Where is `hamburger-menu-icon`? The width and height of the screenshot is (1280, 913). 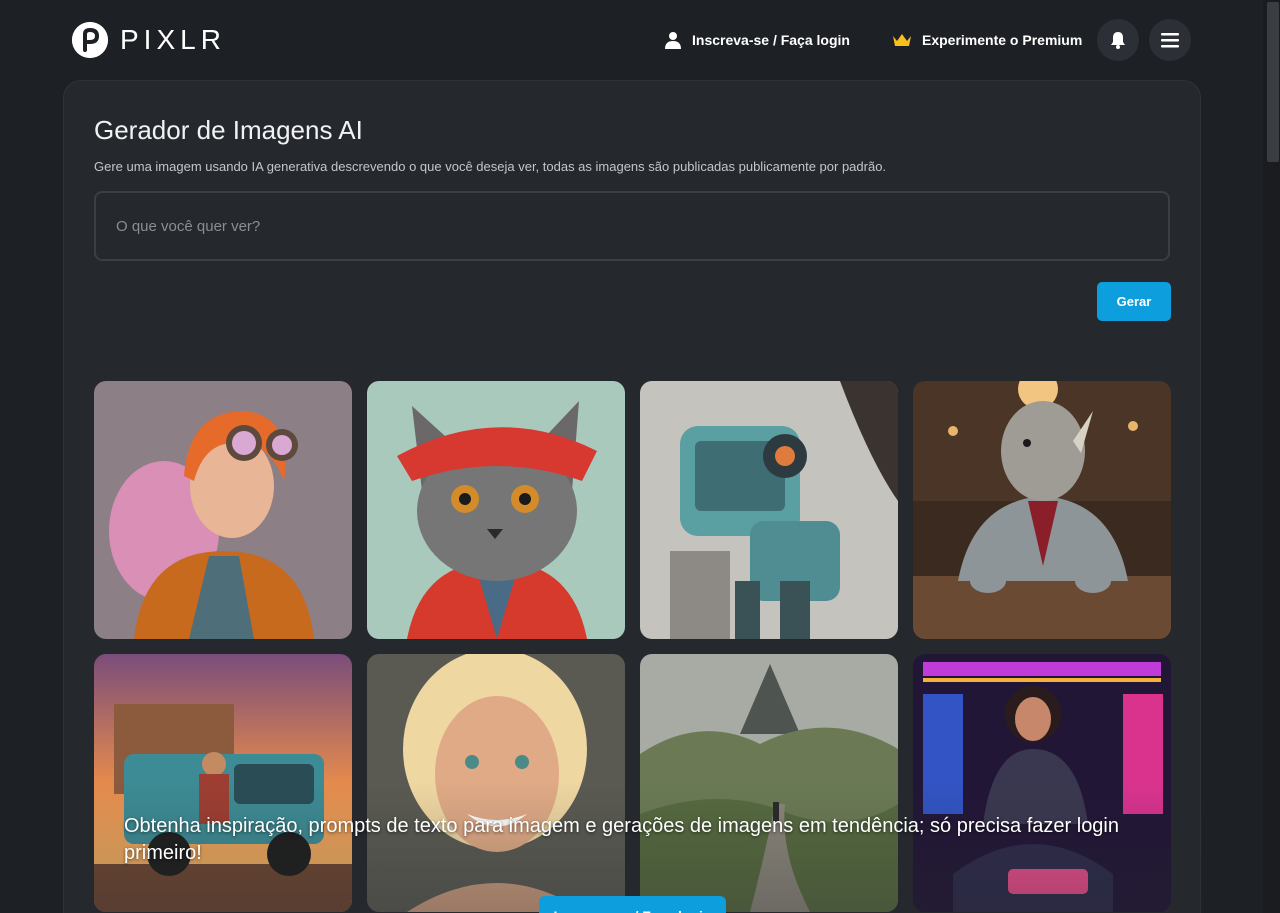
hamburger-menu-icon is located at coordinates (1170, 40).